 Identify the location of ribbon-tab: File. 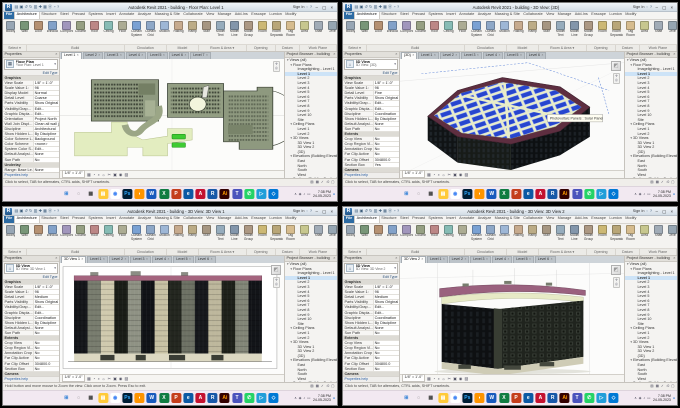
(9, 15).